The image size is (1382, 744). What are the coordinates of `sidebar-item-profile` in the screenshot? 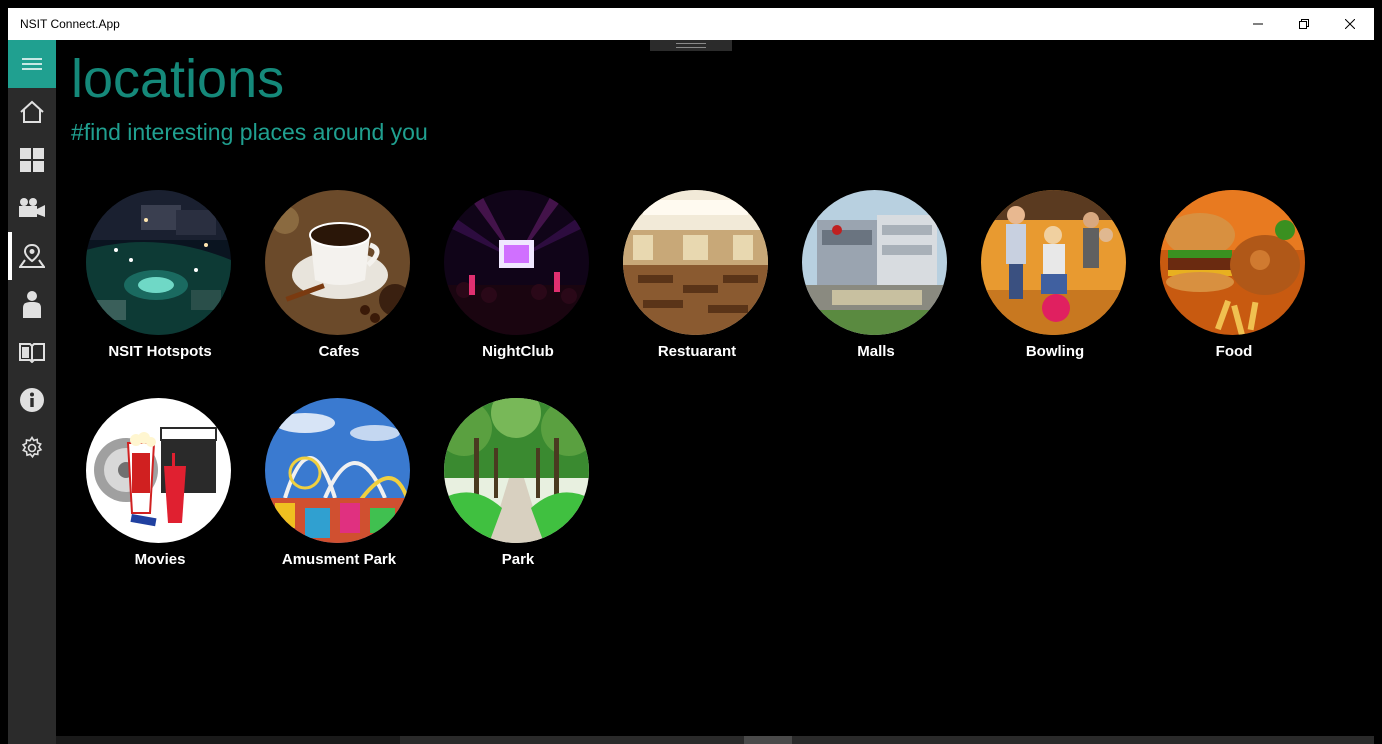 It's located at (32, 304).